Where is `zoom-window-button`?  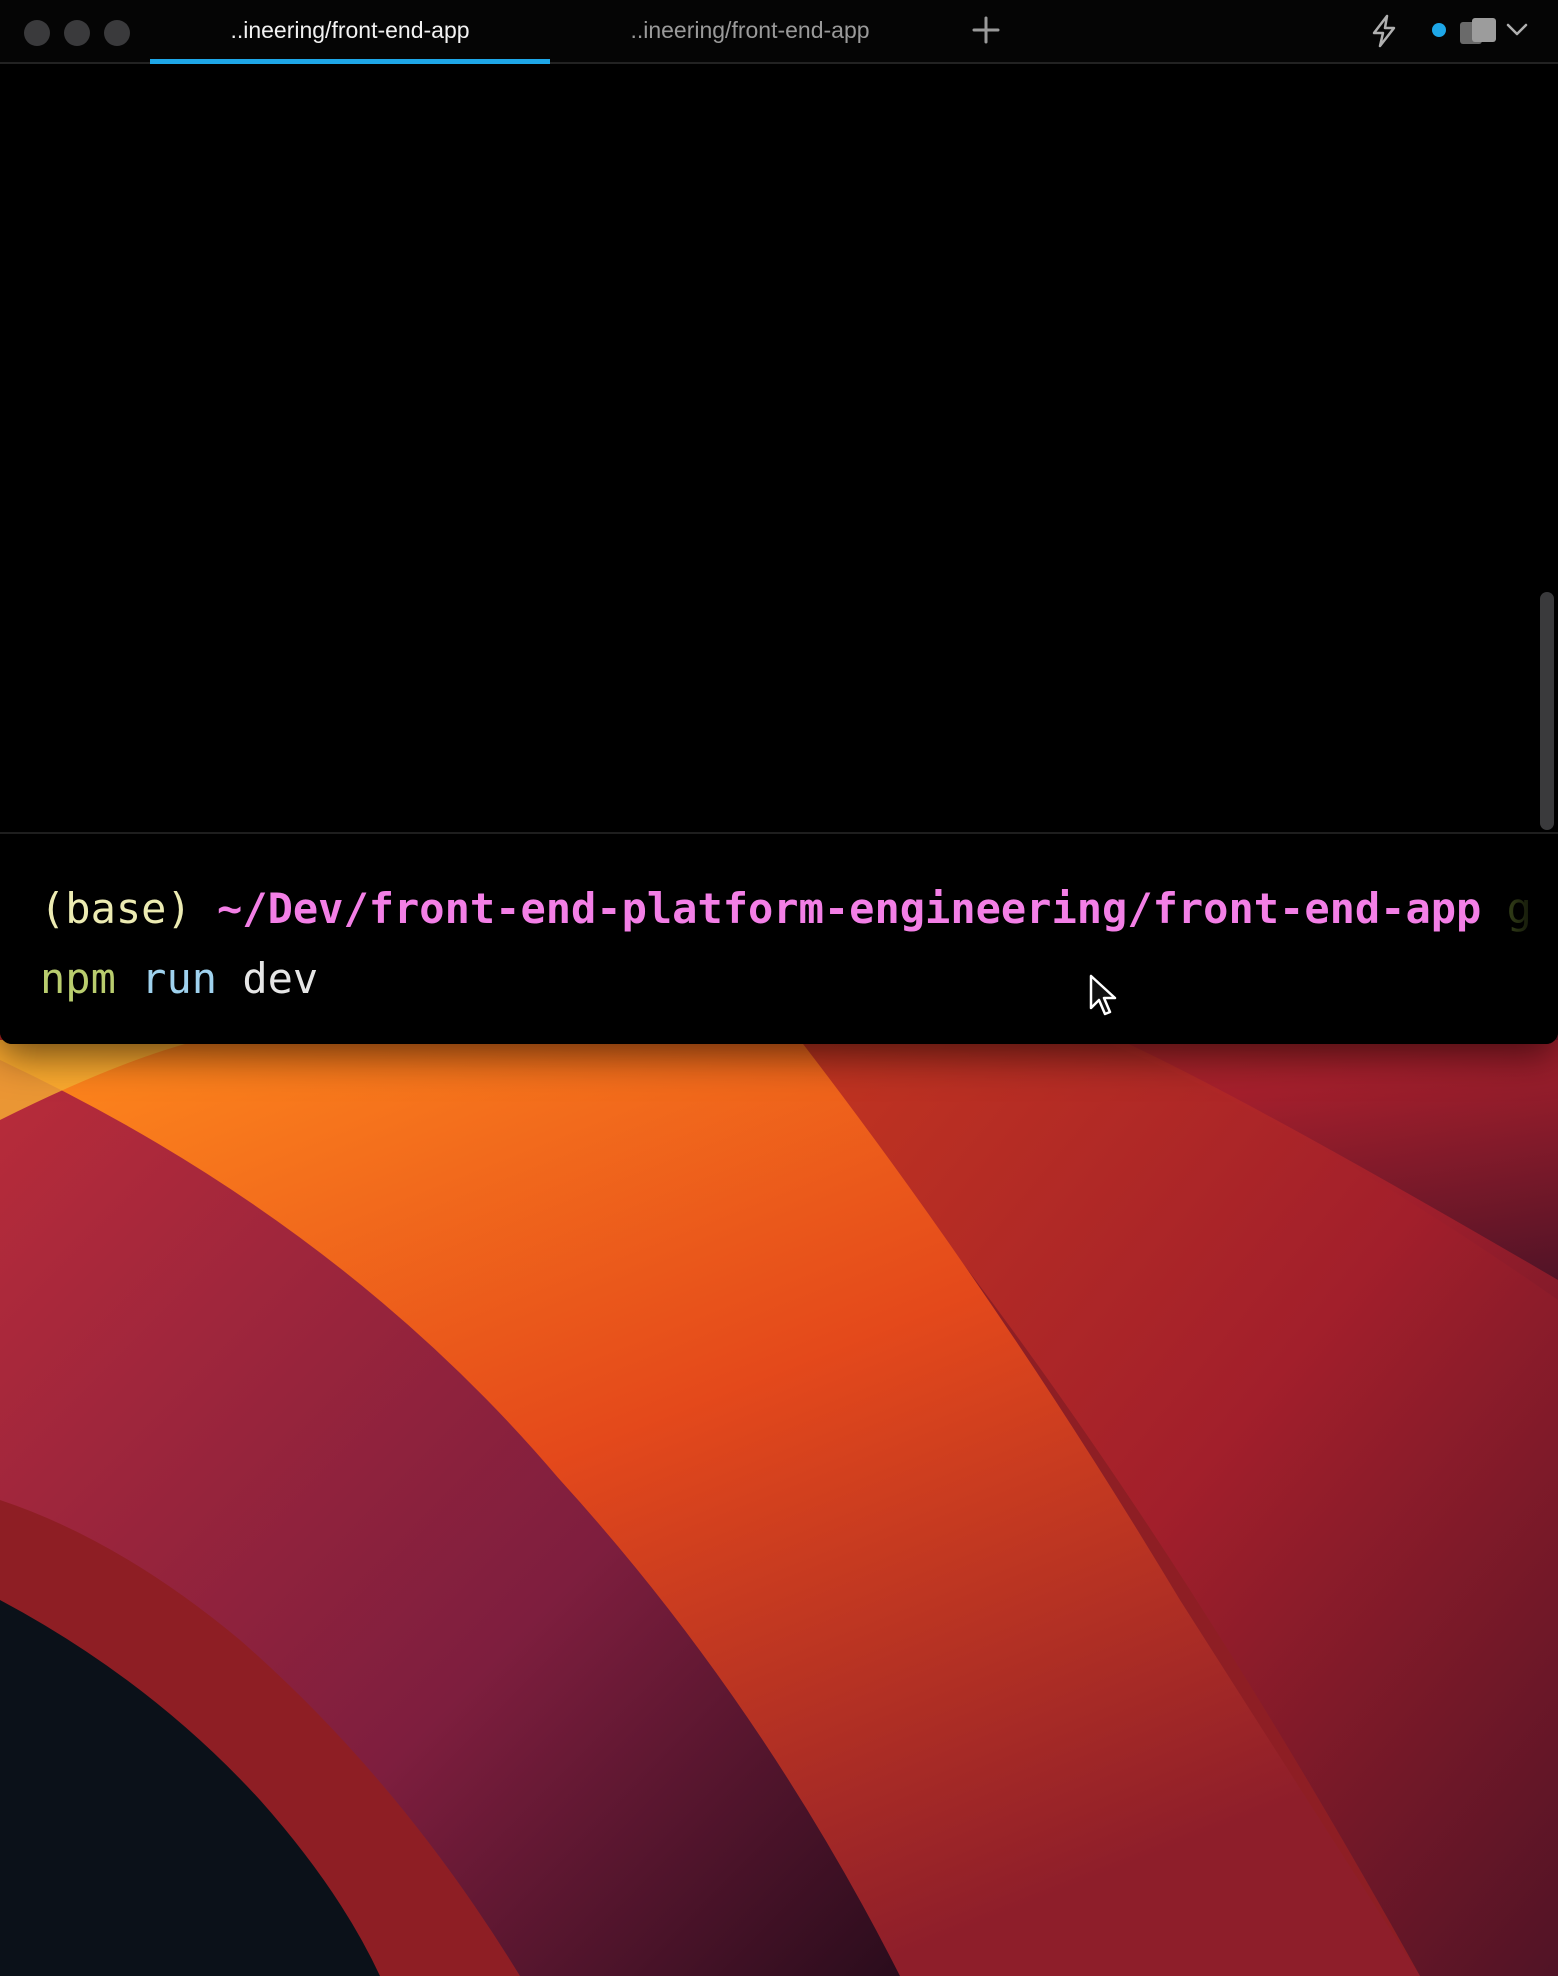
zoom-window-button is located at coordinates (117, 33).